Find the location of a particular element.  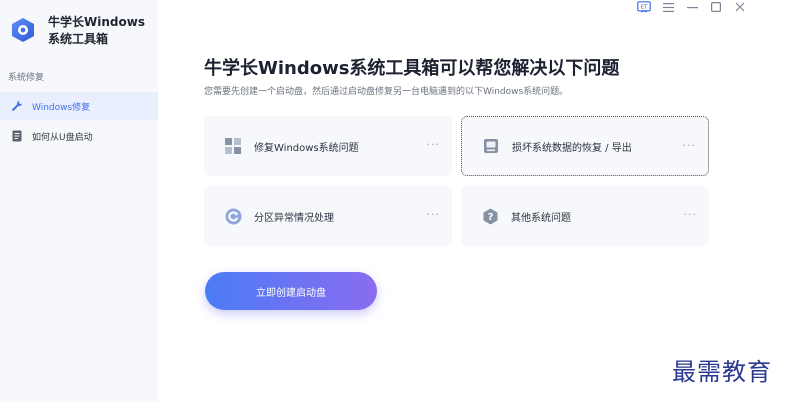

sidebar-item-windows-repair: Windows修复 is located at coordinates (79, 106).